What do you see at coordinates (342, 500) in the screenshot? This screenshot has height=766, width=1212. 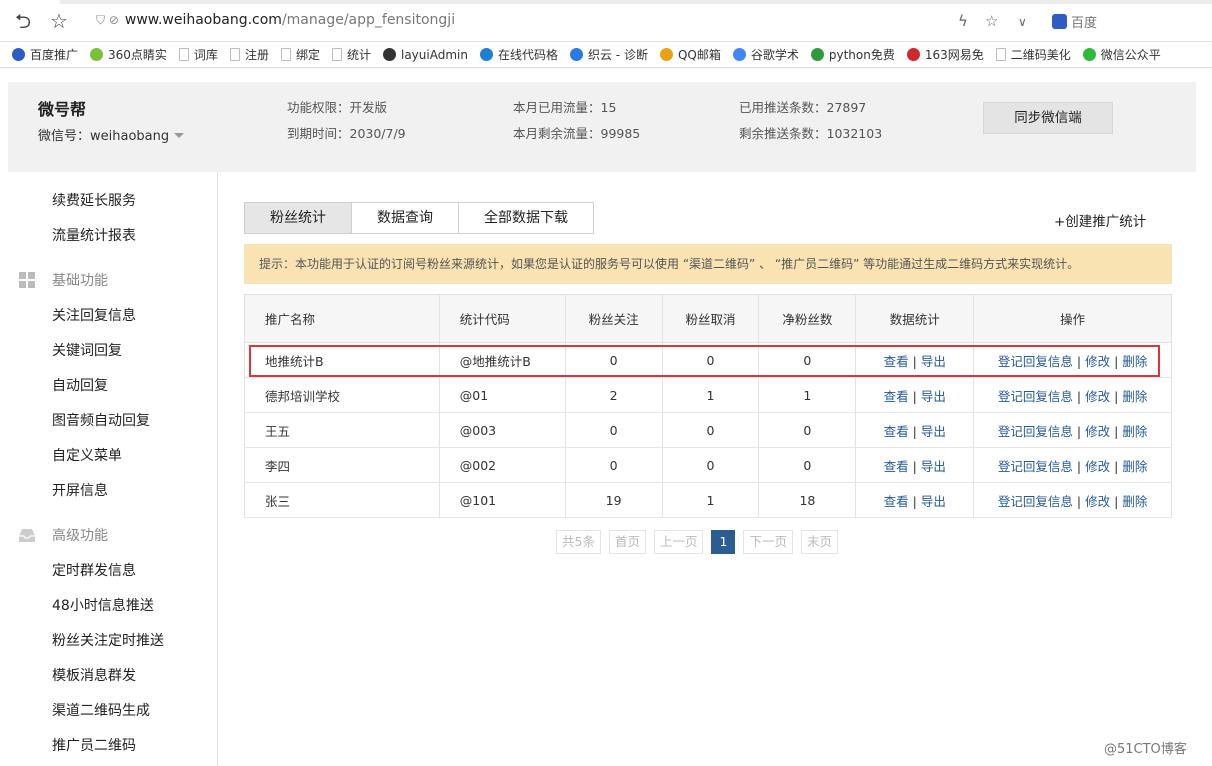 I see `cell-name: 张三` at bounding box center [342, 500].